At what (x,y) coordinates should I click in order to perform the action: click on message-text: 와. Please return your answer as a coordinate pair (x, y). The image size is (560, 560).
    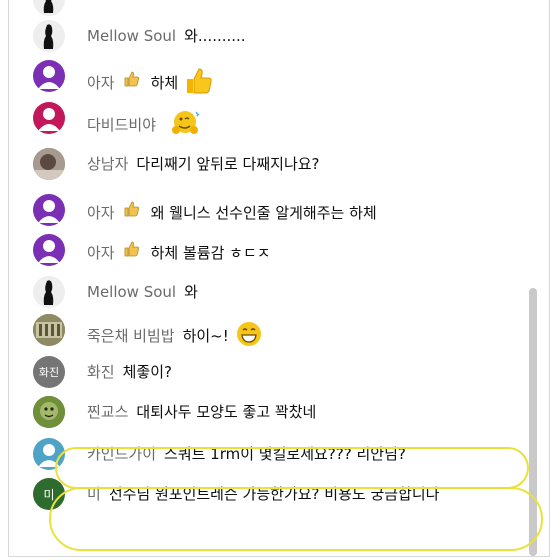
    Looking at the image, I should click on (191, 292).